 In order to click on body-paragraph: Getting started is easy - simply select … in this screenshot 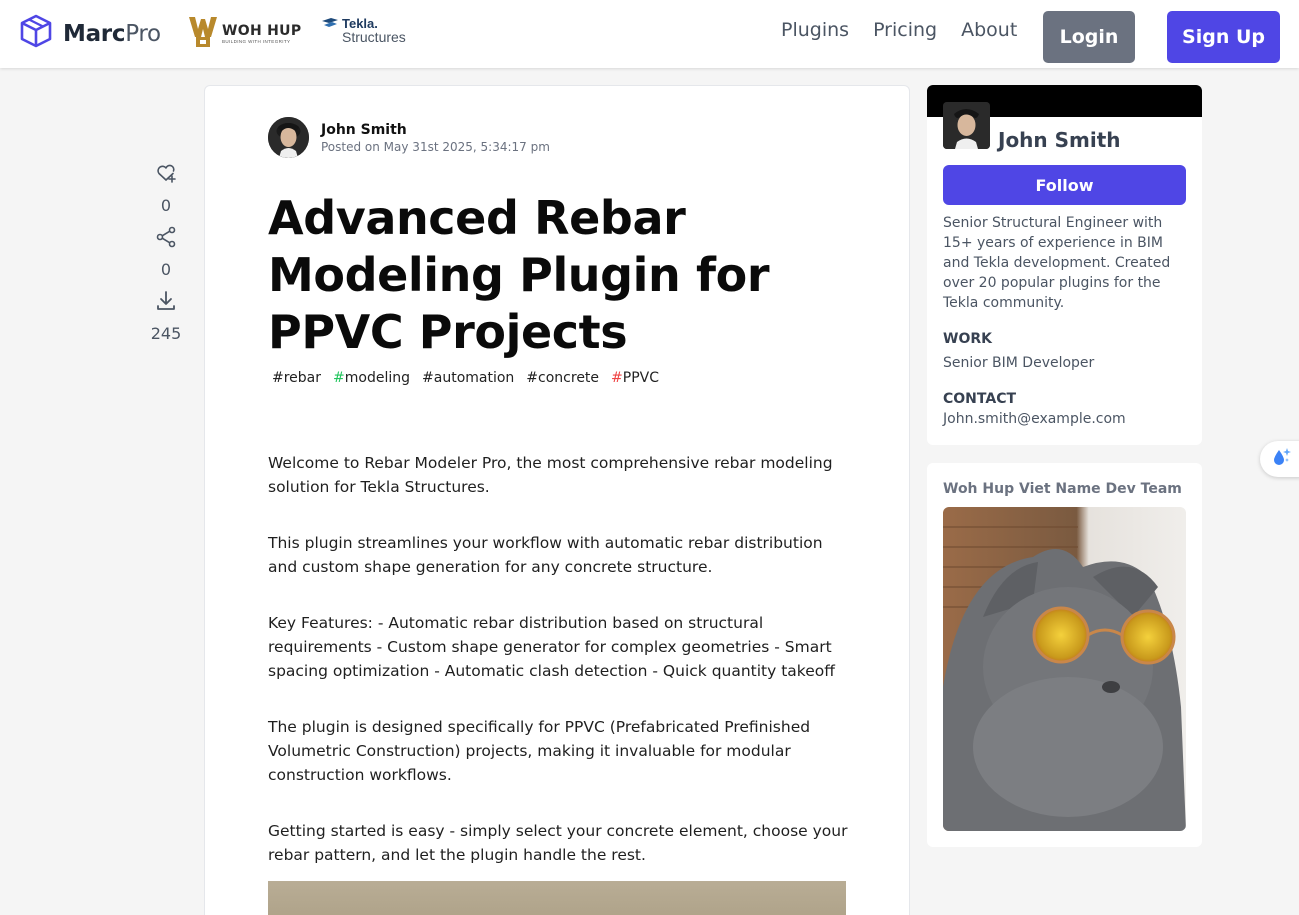, I will do `click(558, 843)`.